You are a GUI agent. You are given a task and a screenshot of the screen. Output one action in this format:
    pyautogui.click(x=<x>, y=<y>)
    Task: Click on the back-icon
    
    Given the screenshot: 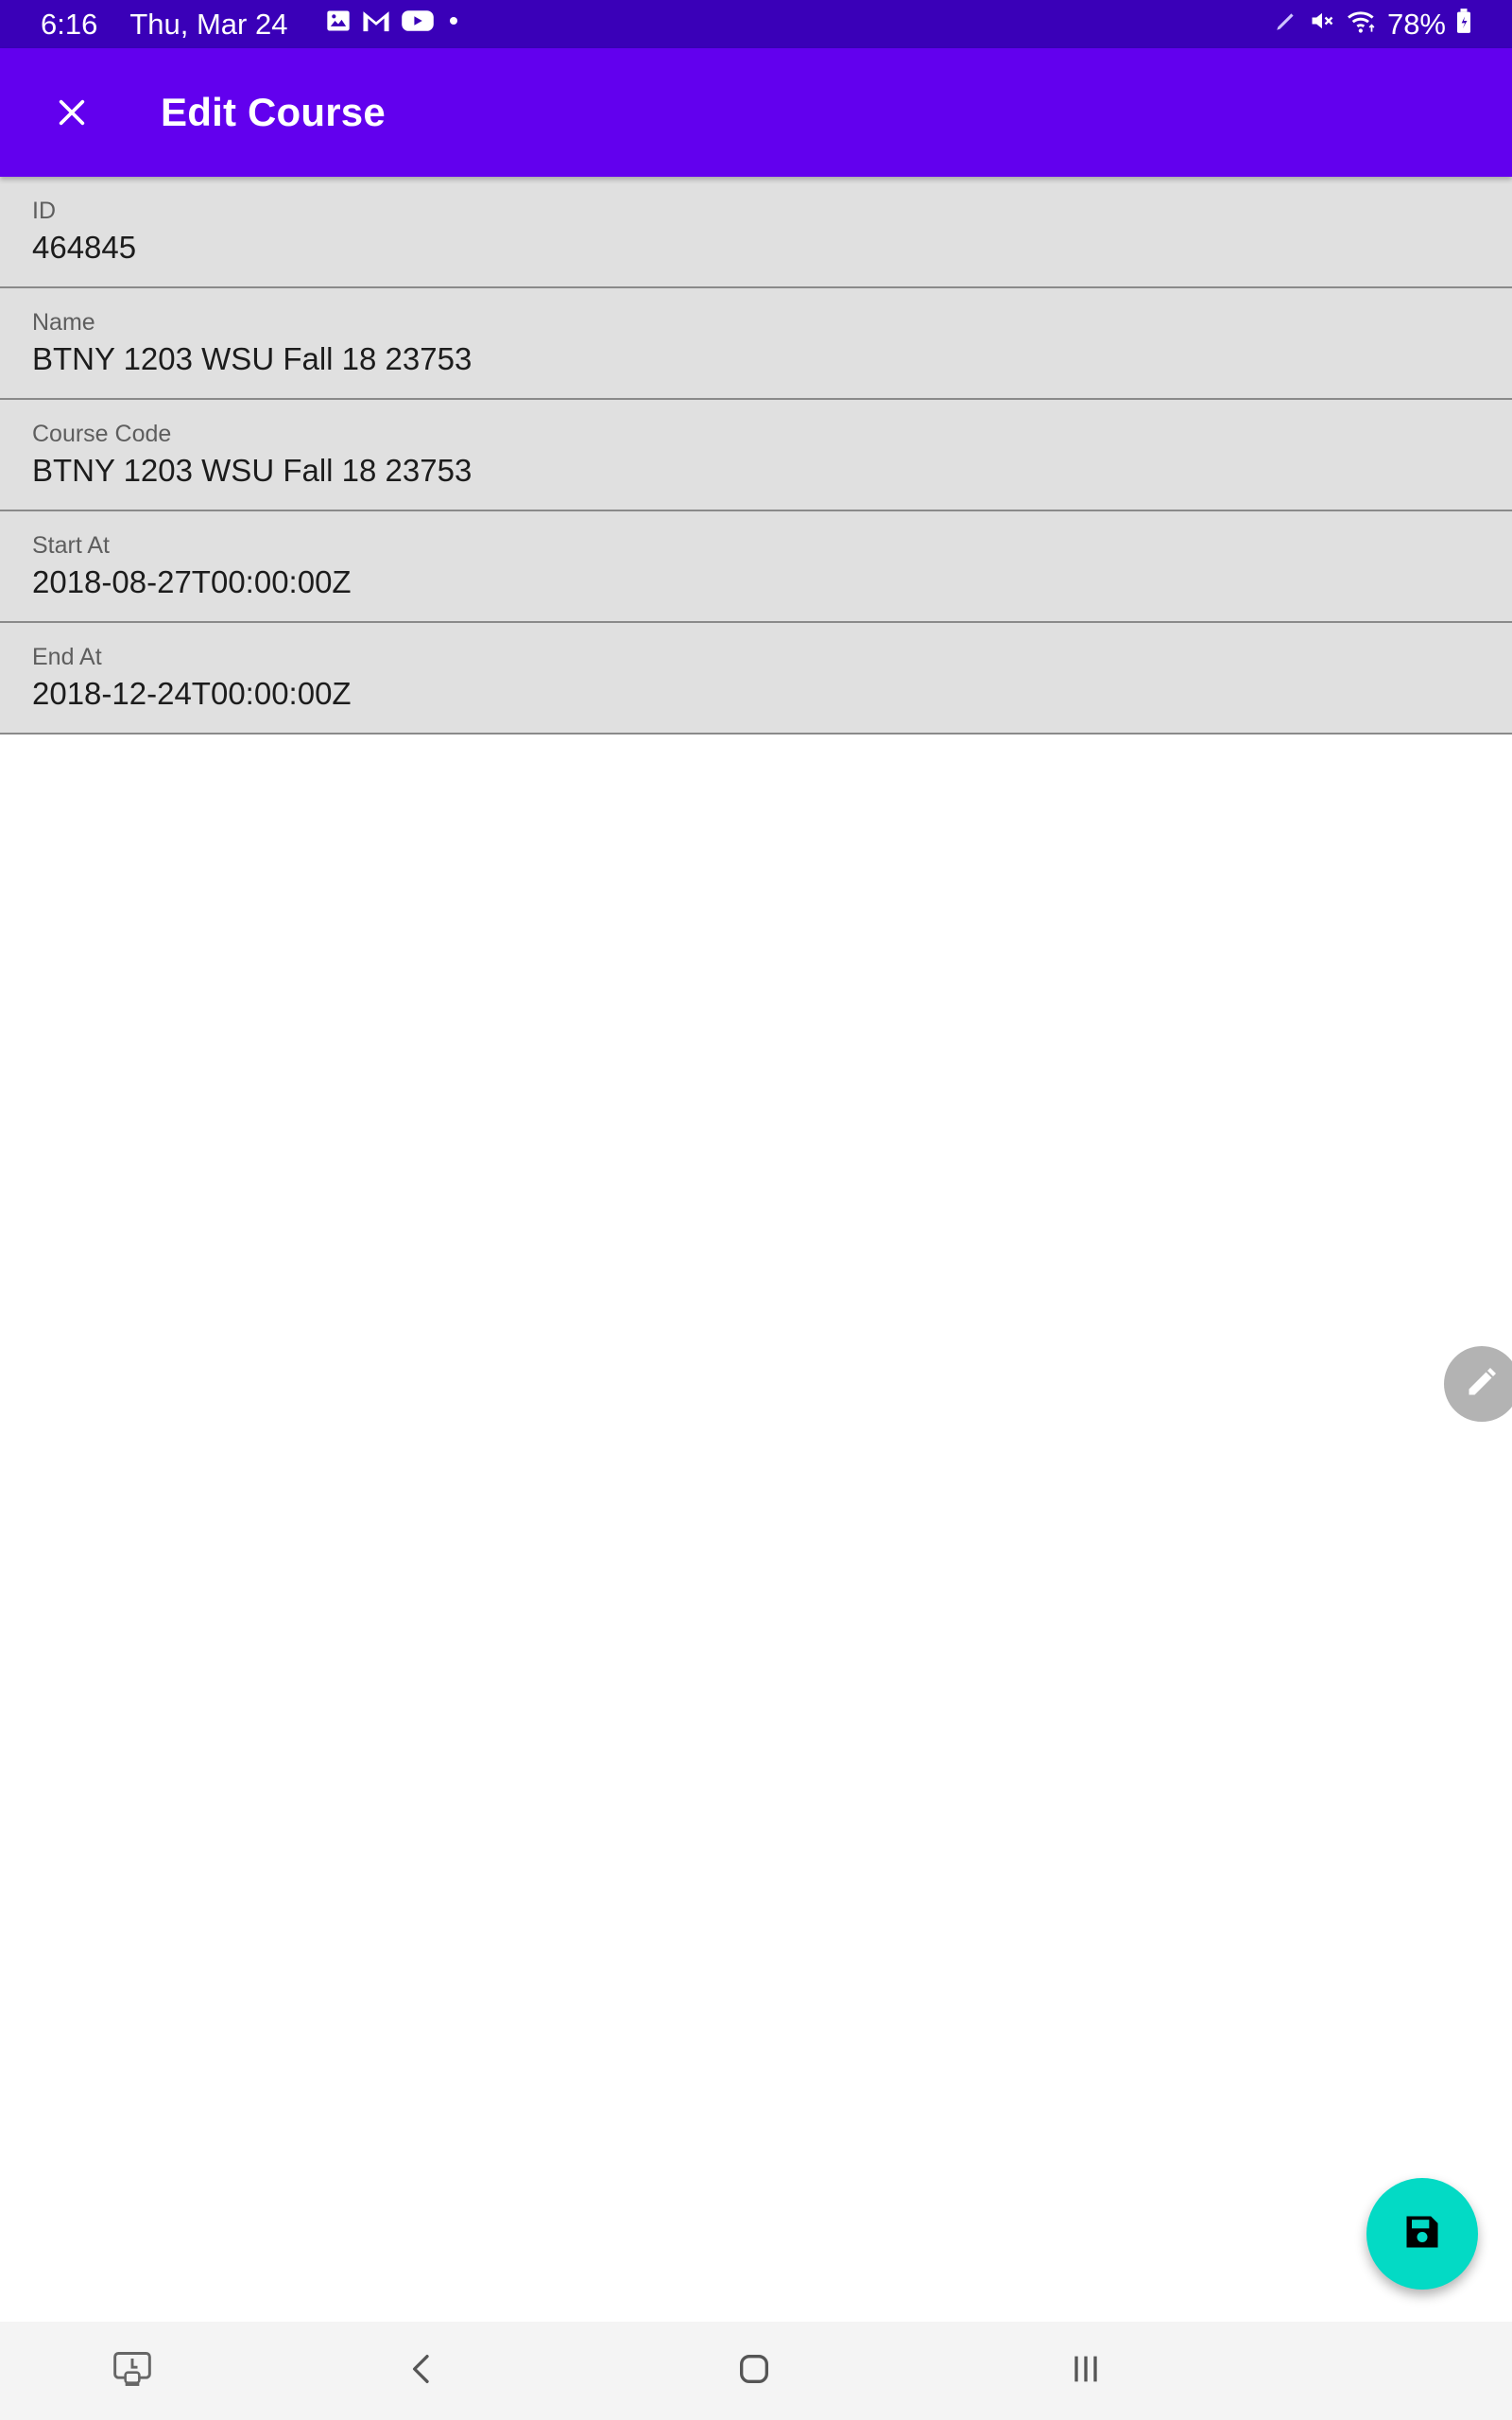 What is the action you would take?
    pyautogui.click(x=422, y=2371)
    